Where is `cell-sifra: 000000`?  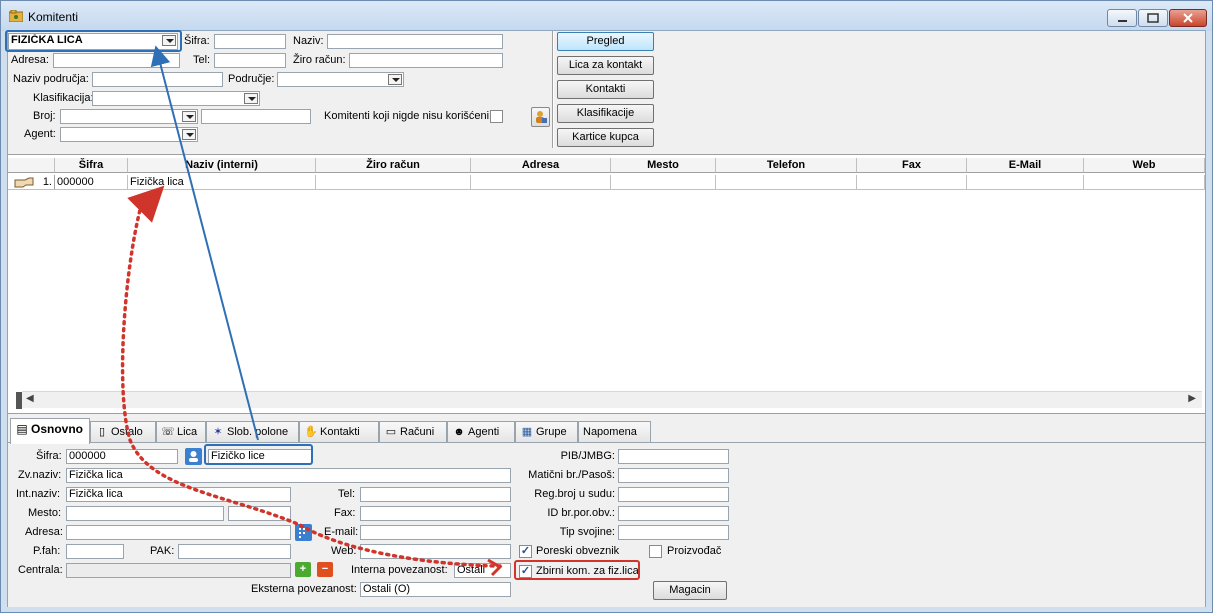
cell-sifra: 000000 is located at coordinates (91, 182).